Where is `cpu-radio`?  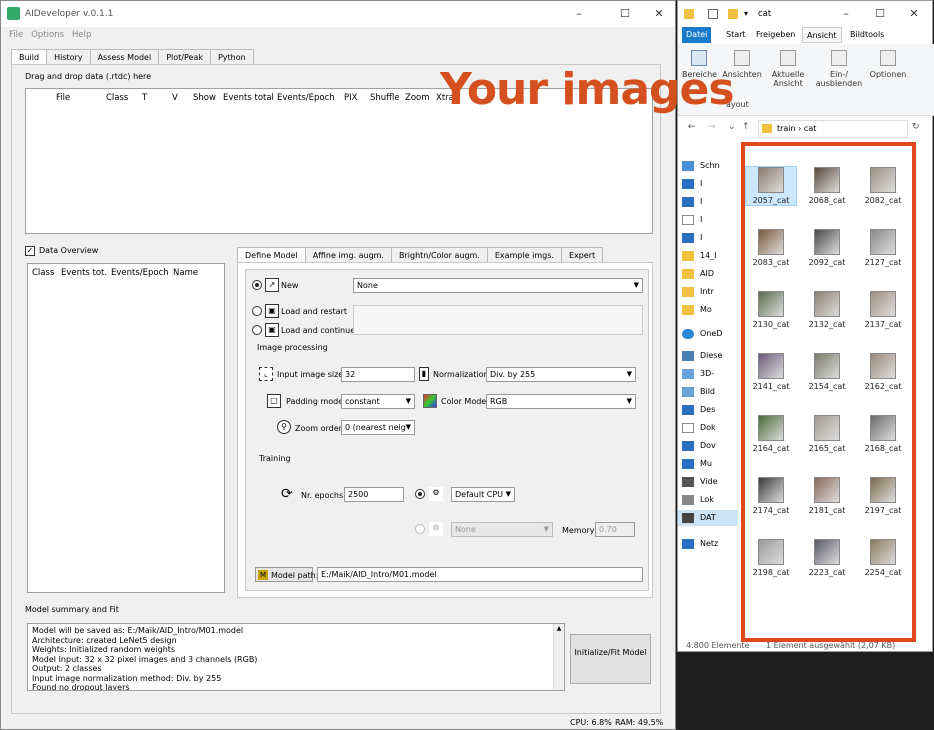 cpu-radio is located at coordinates (420, 494).